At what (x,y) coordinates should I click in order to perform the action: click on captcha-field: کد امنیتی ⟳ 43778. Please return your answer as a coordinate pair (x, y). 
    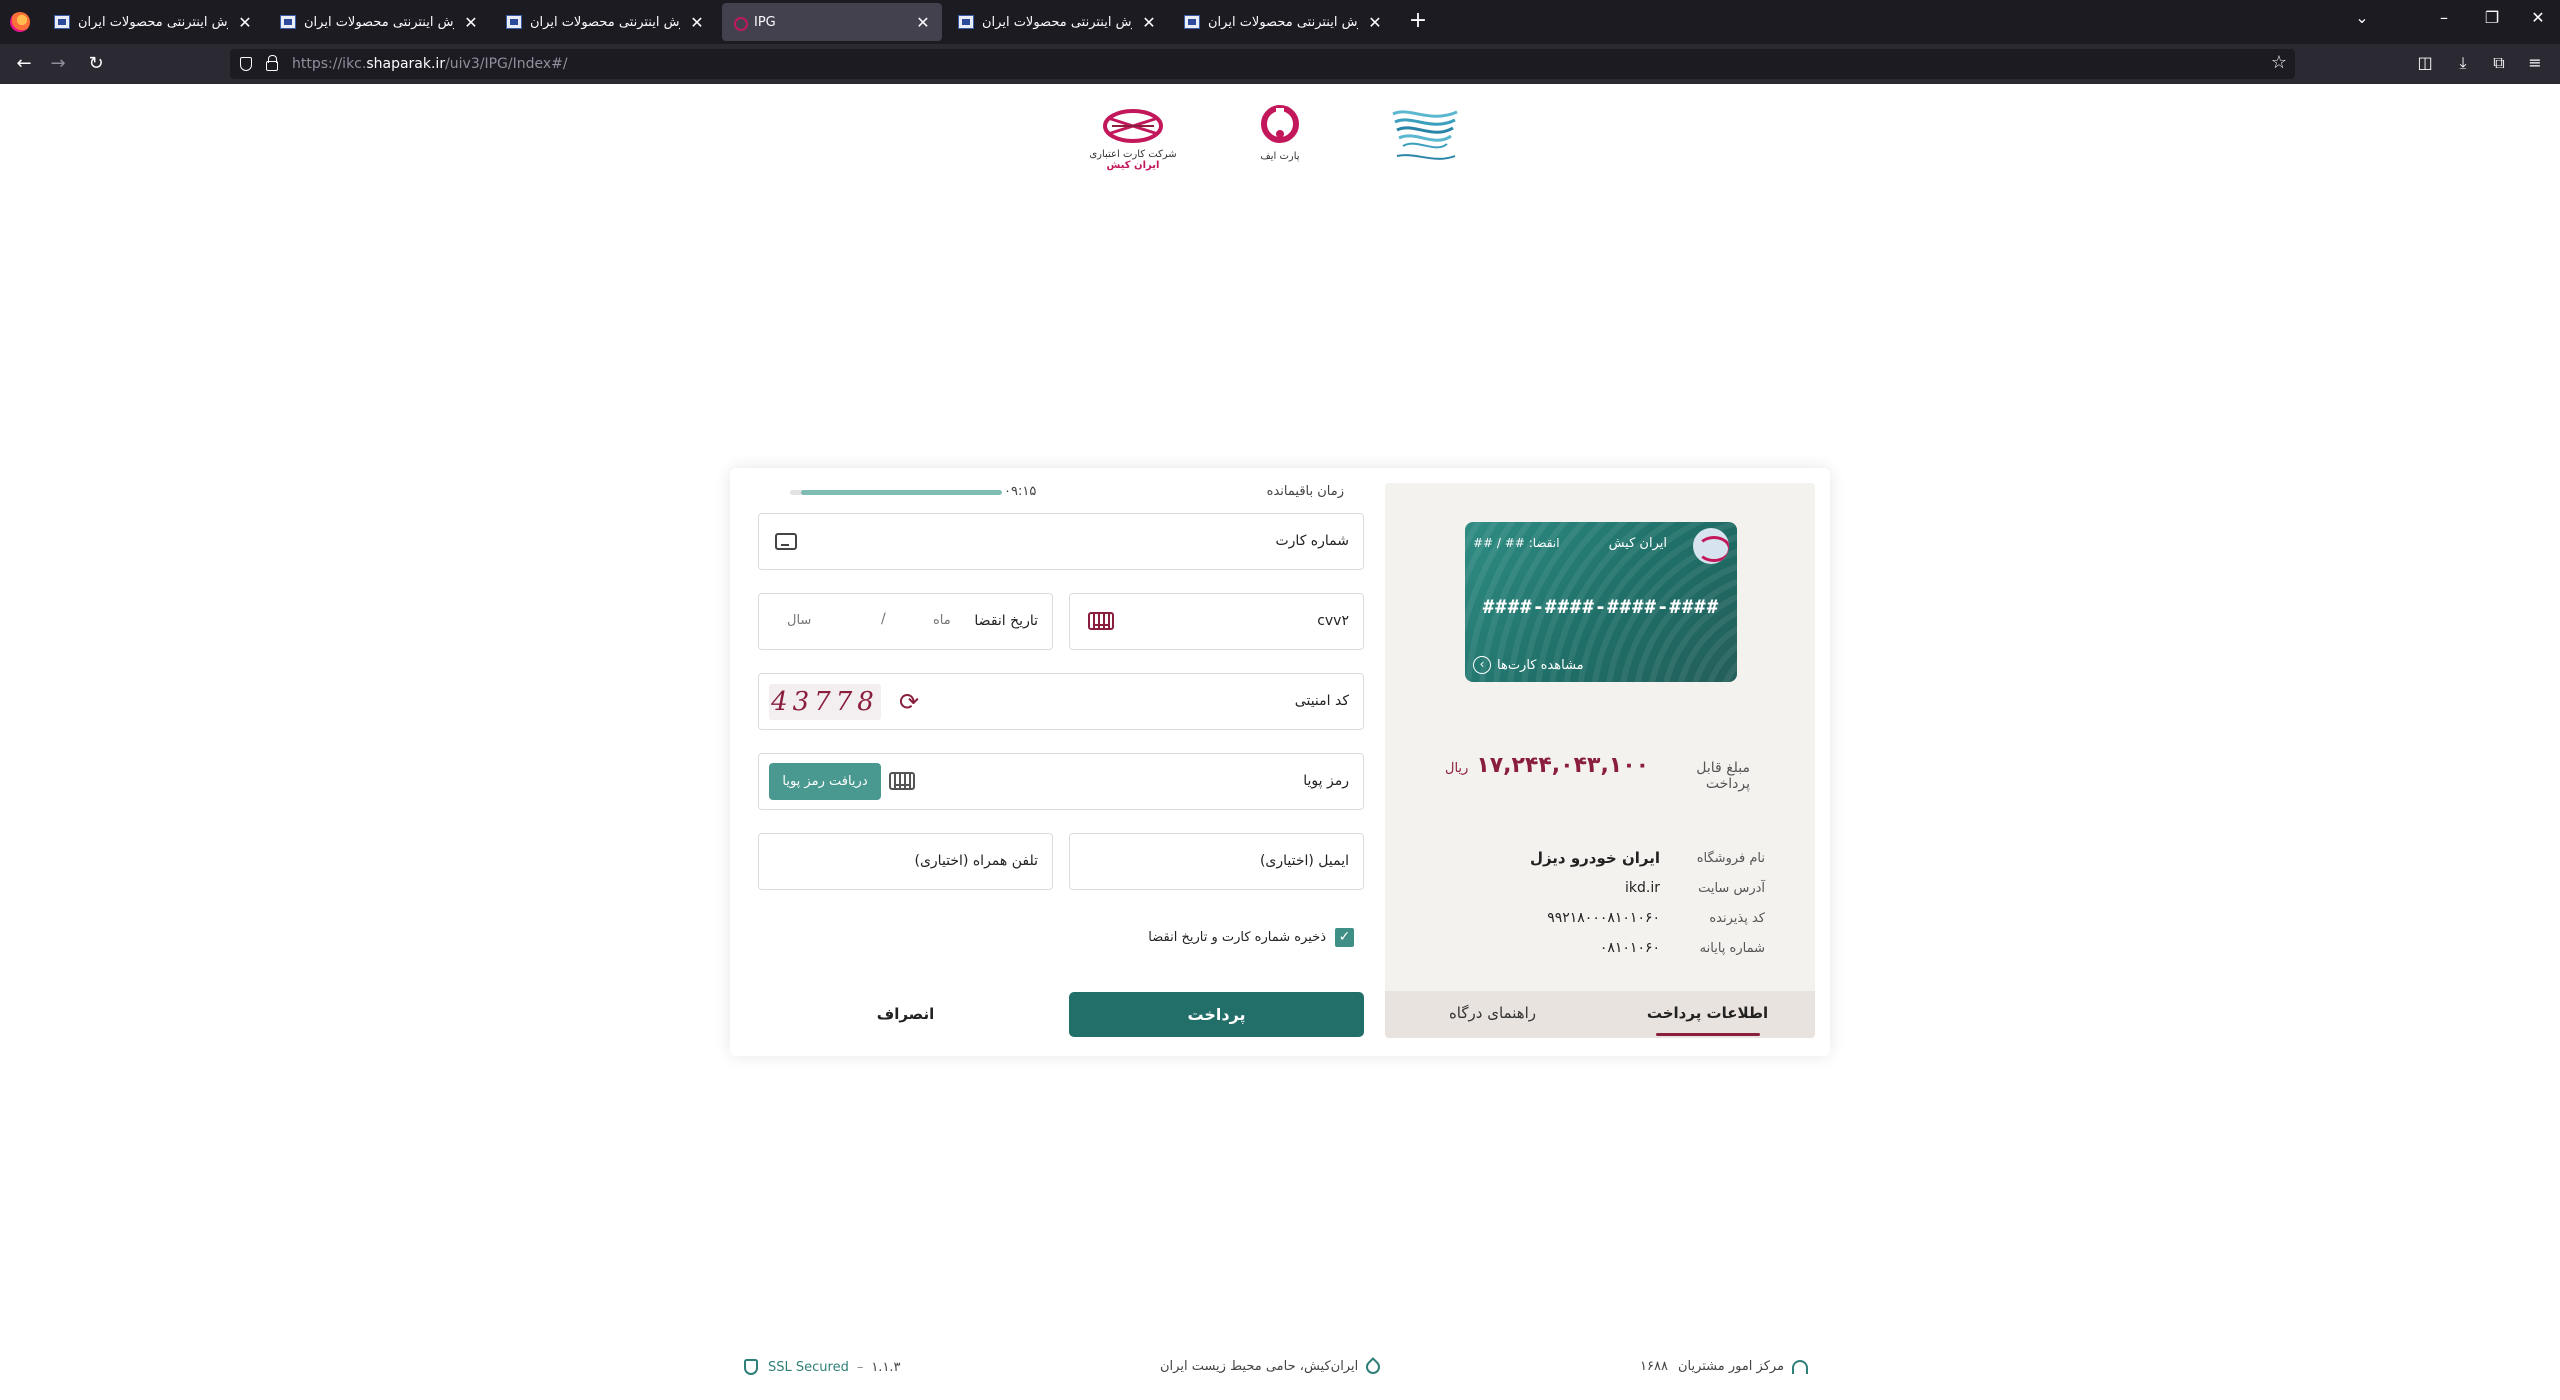
    Looking at the image, I should click on (1061, 701).